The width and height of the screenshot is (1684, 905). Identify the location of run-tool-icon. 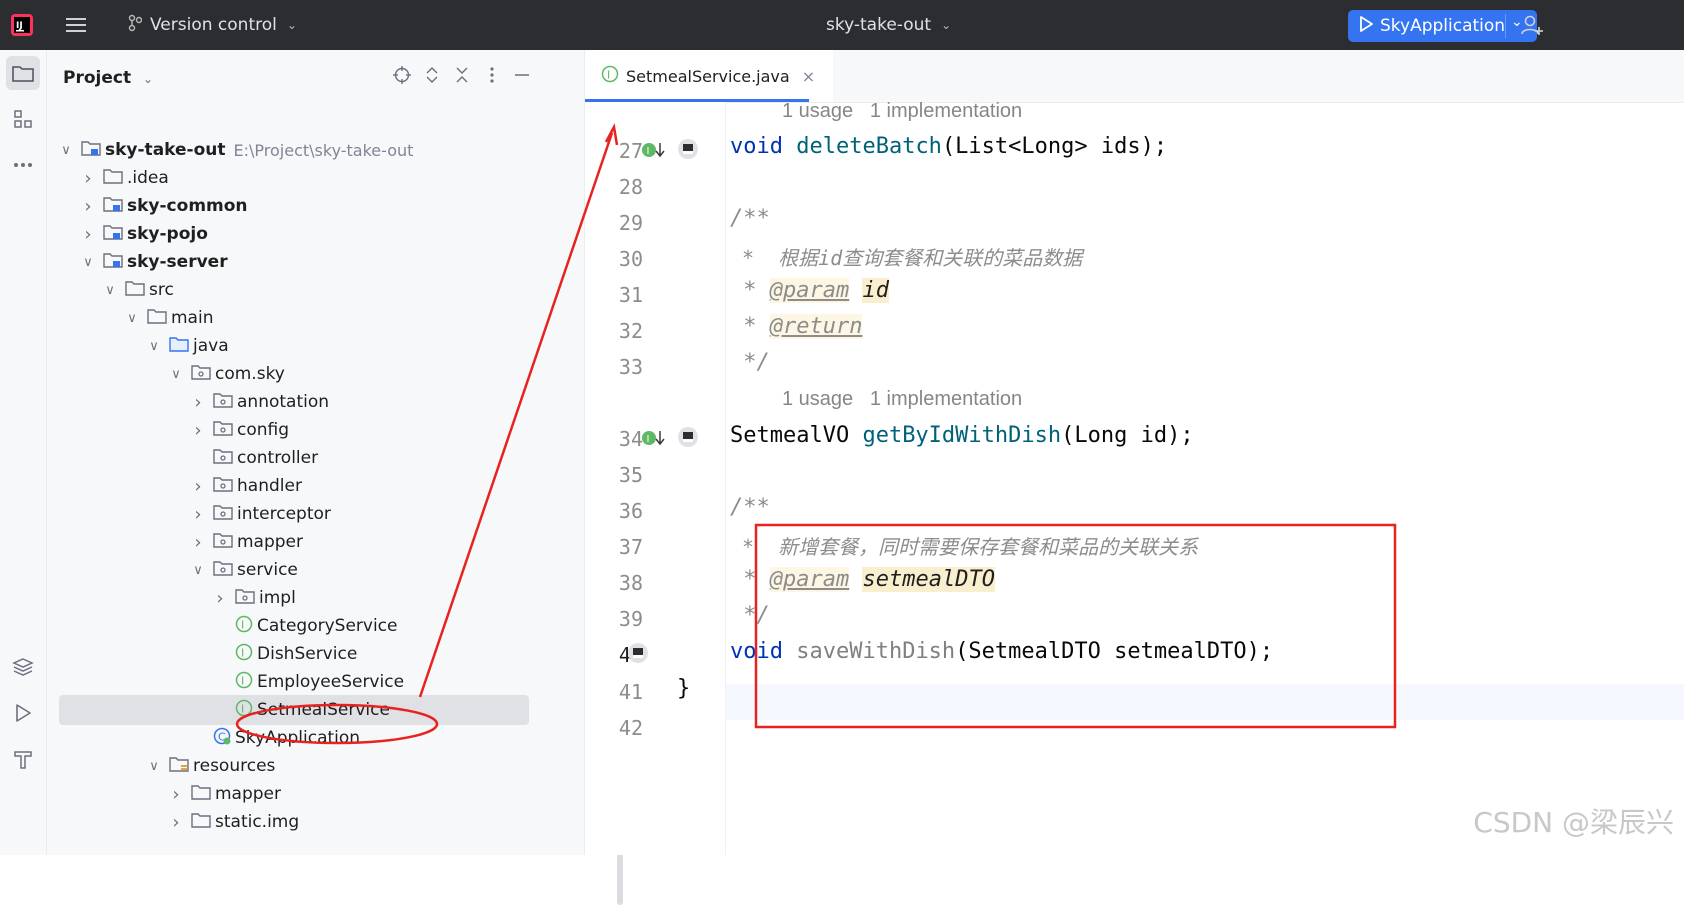
(23, 713).